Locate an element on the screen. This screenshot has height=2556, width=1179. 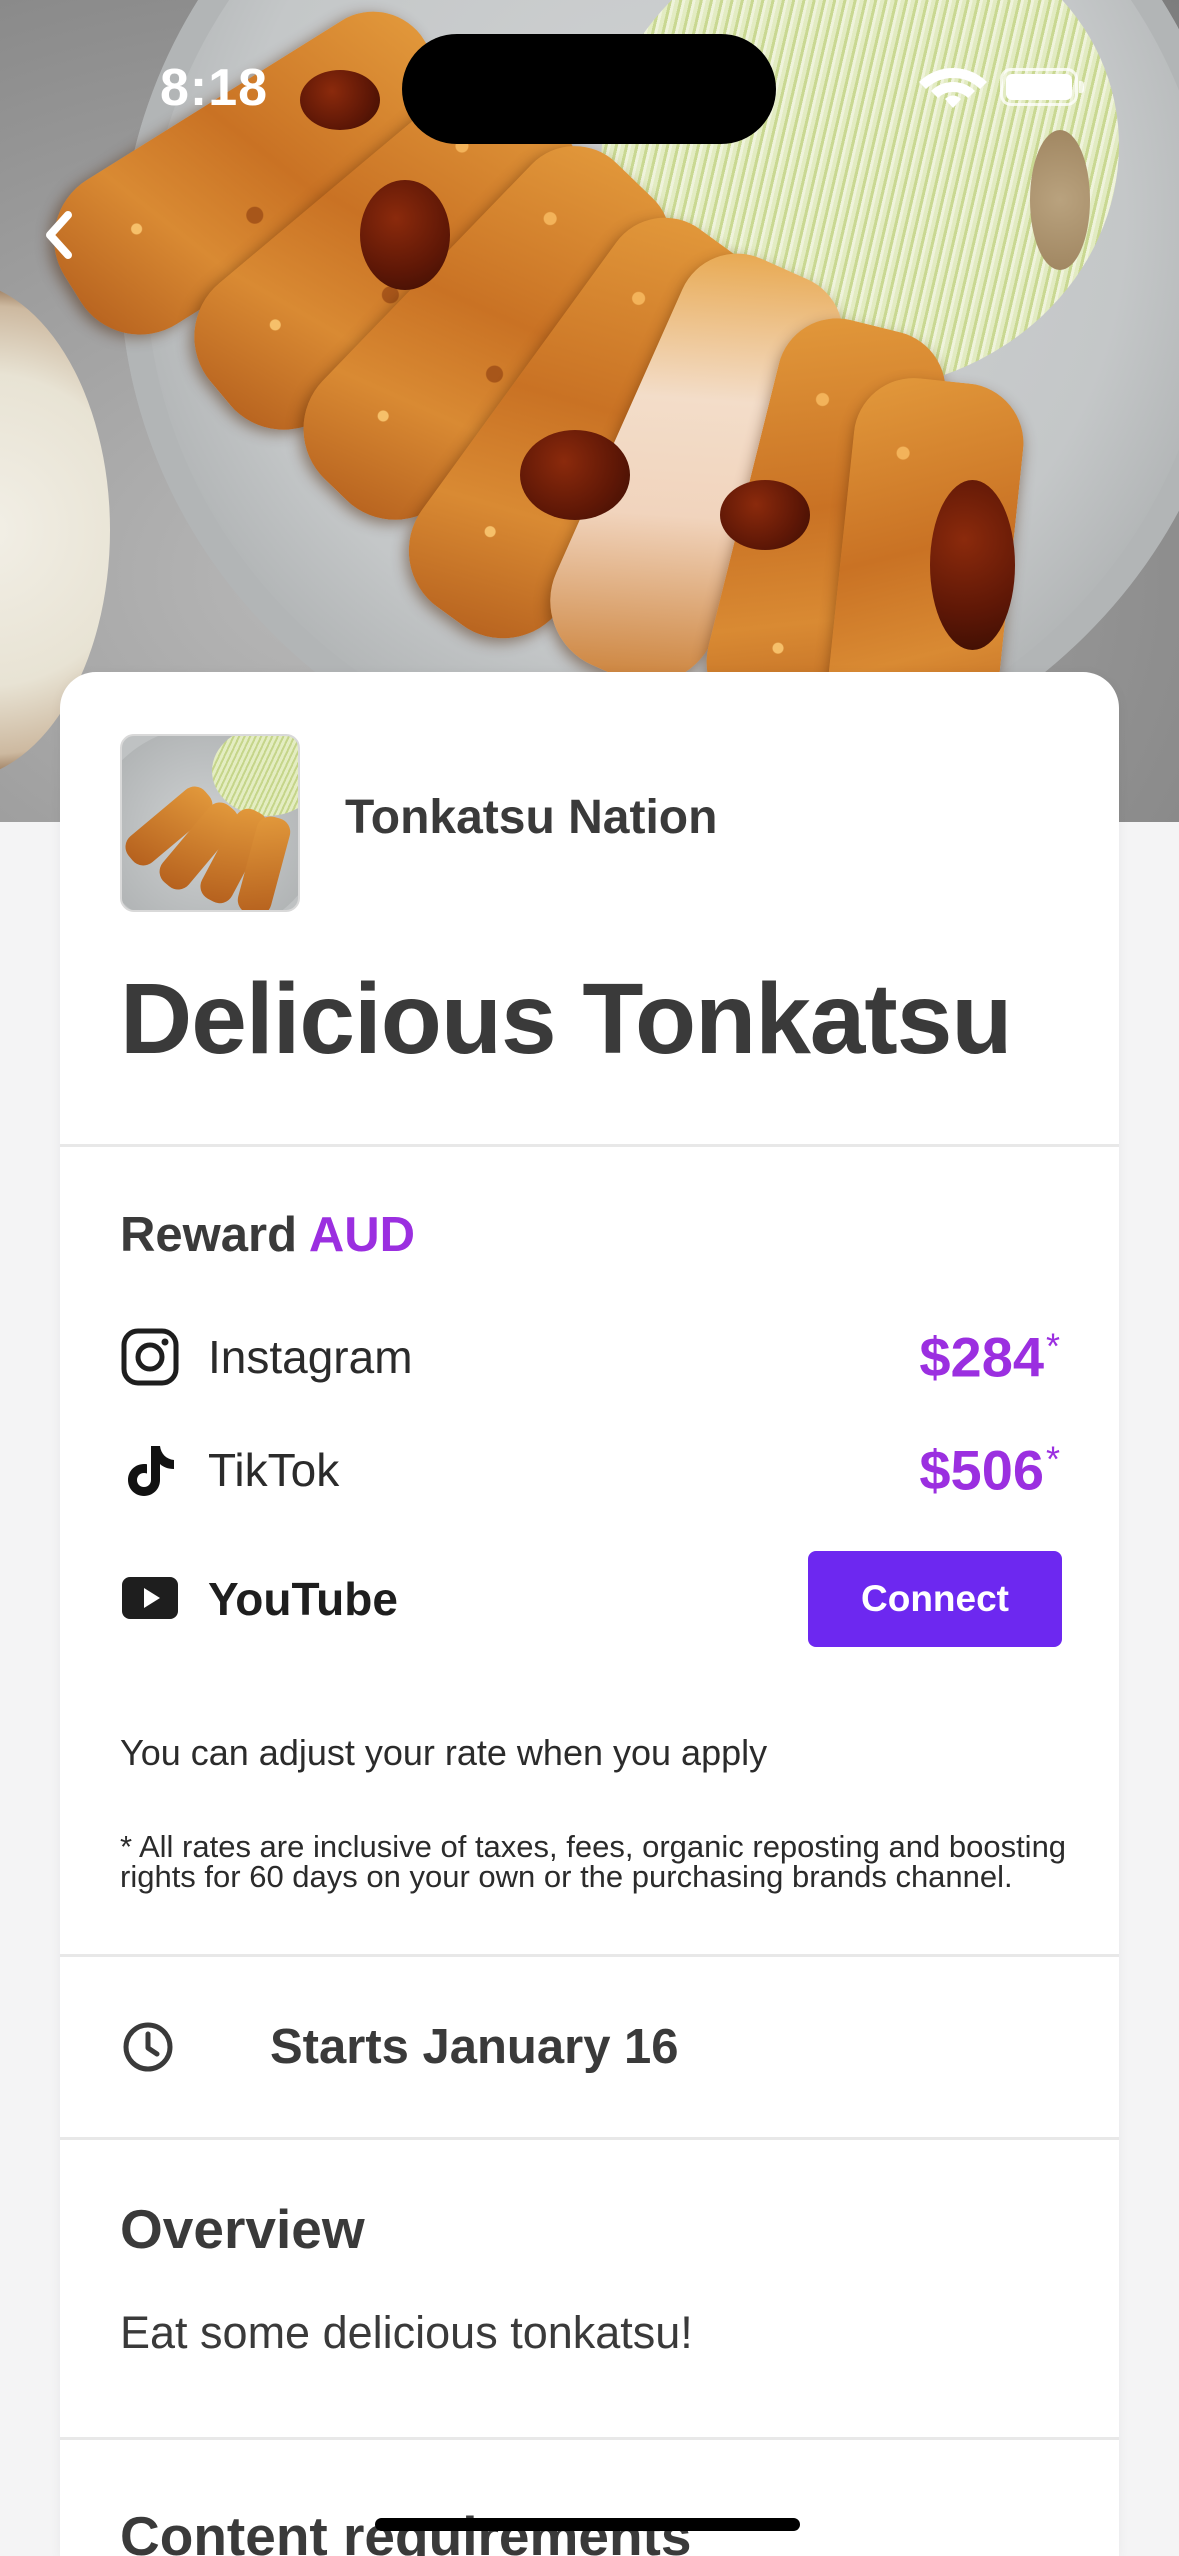
adjust-rate-note: You can adjust your rate when you apply is located at coordinates (444, 1752).